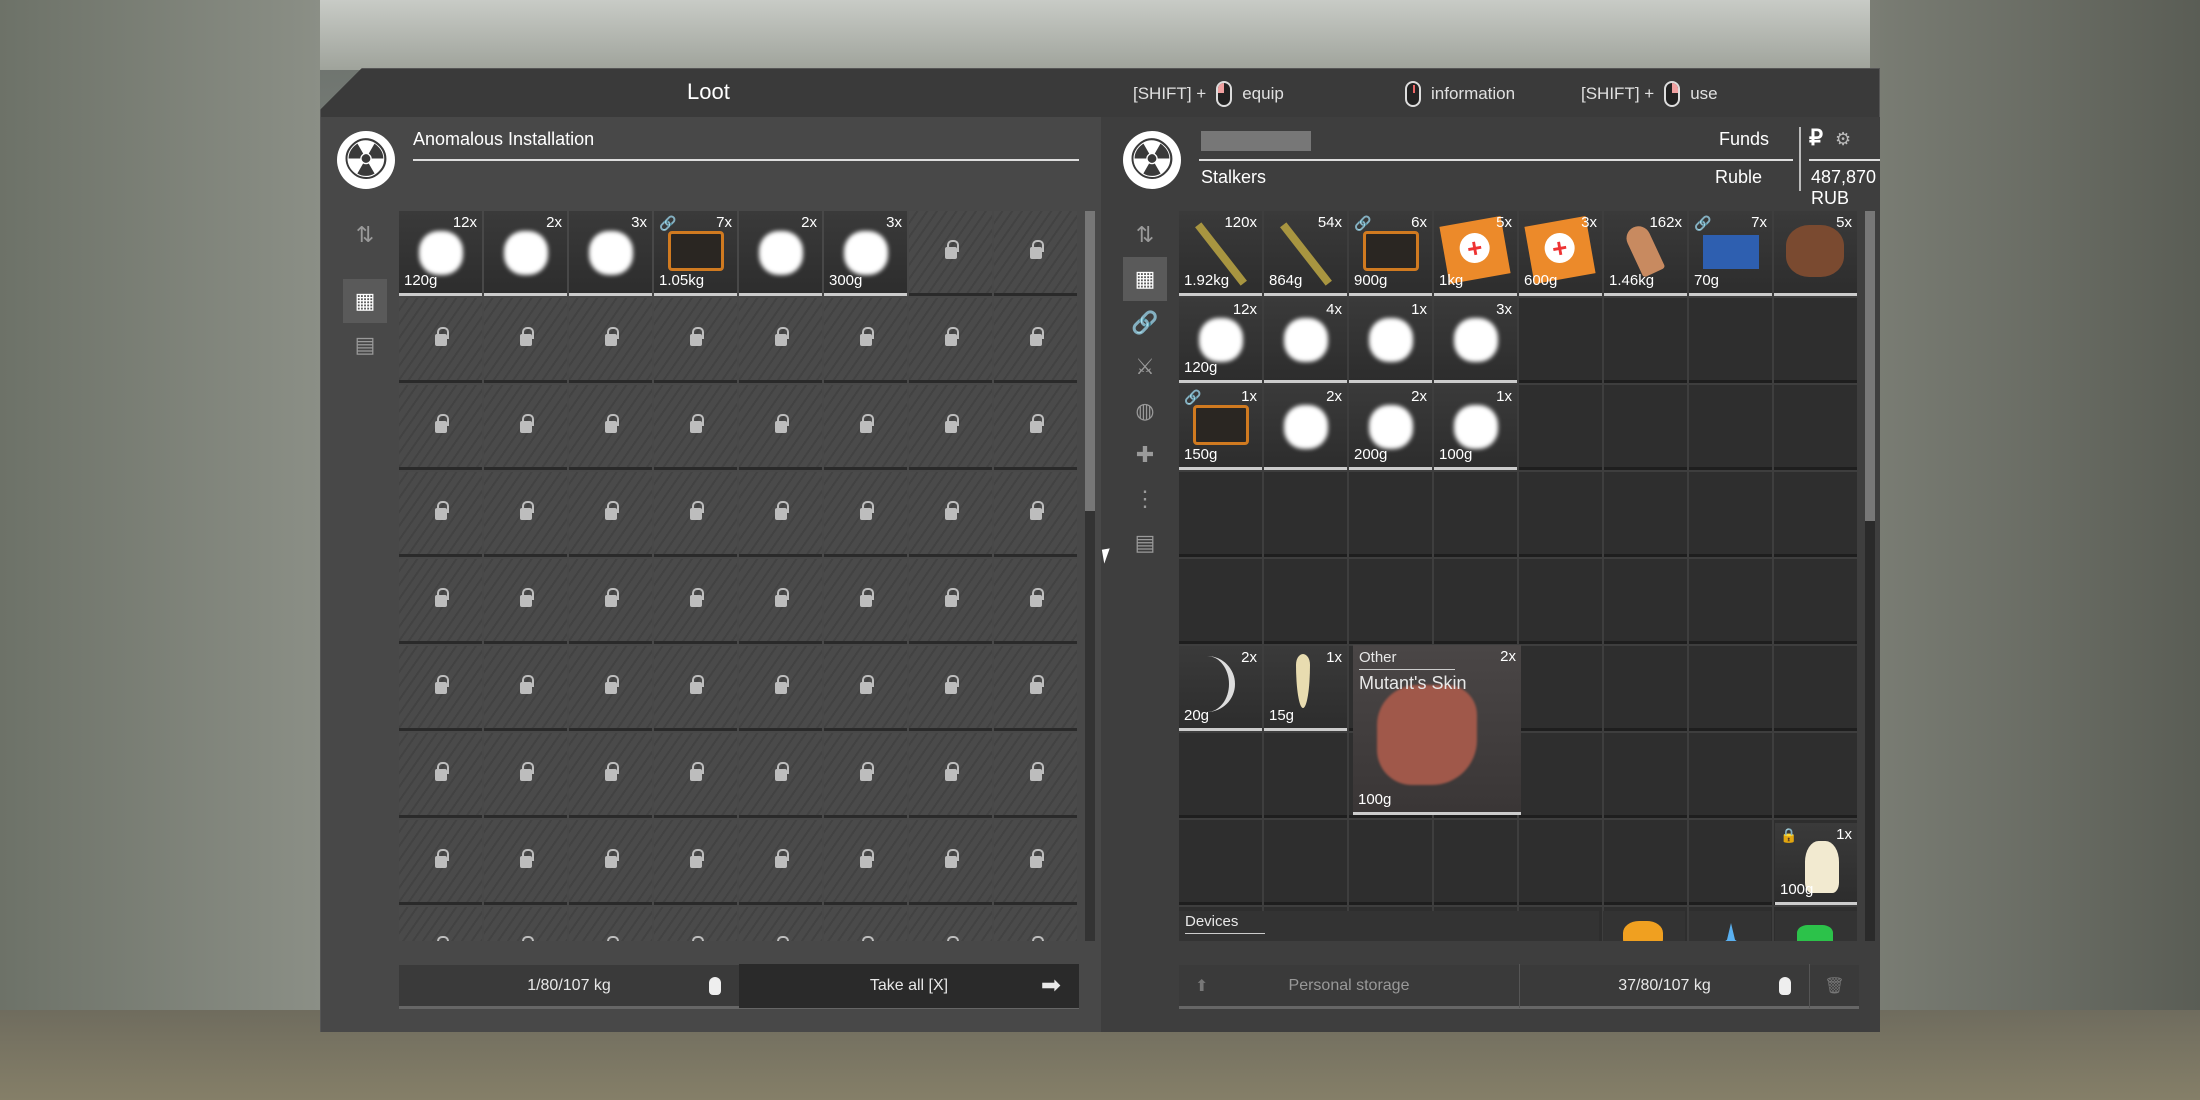 The height and width of the screenshot is (1100, 2200). Describe the element at coordinates (1208, 94) in the screenshot. I see `hint-equip: [SHIFT] + equip` at that location.